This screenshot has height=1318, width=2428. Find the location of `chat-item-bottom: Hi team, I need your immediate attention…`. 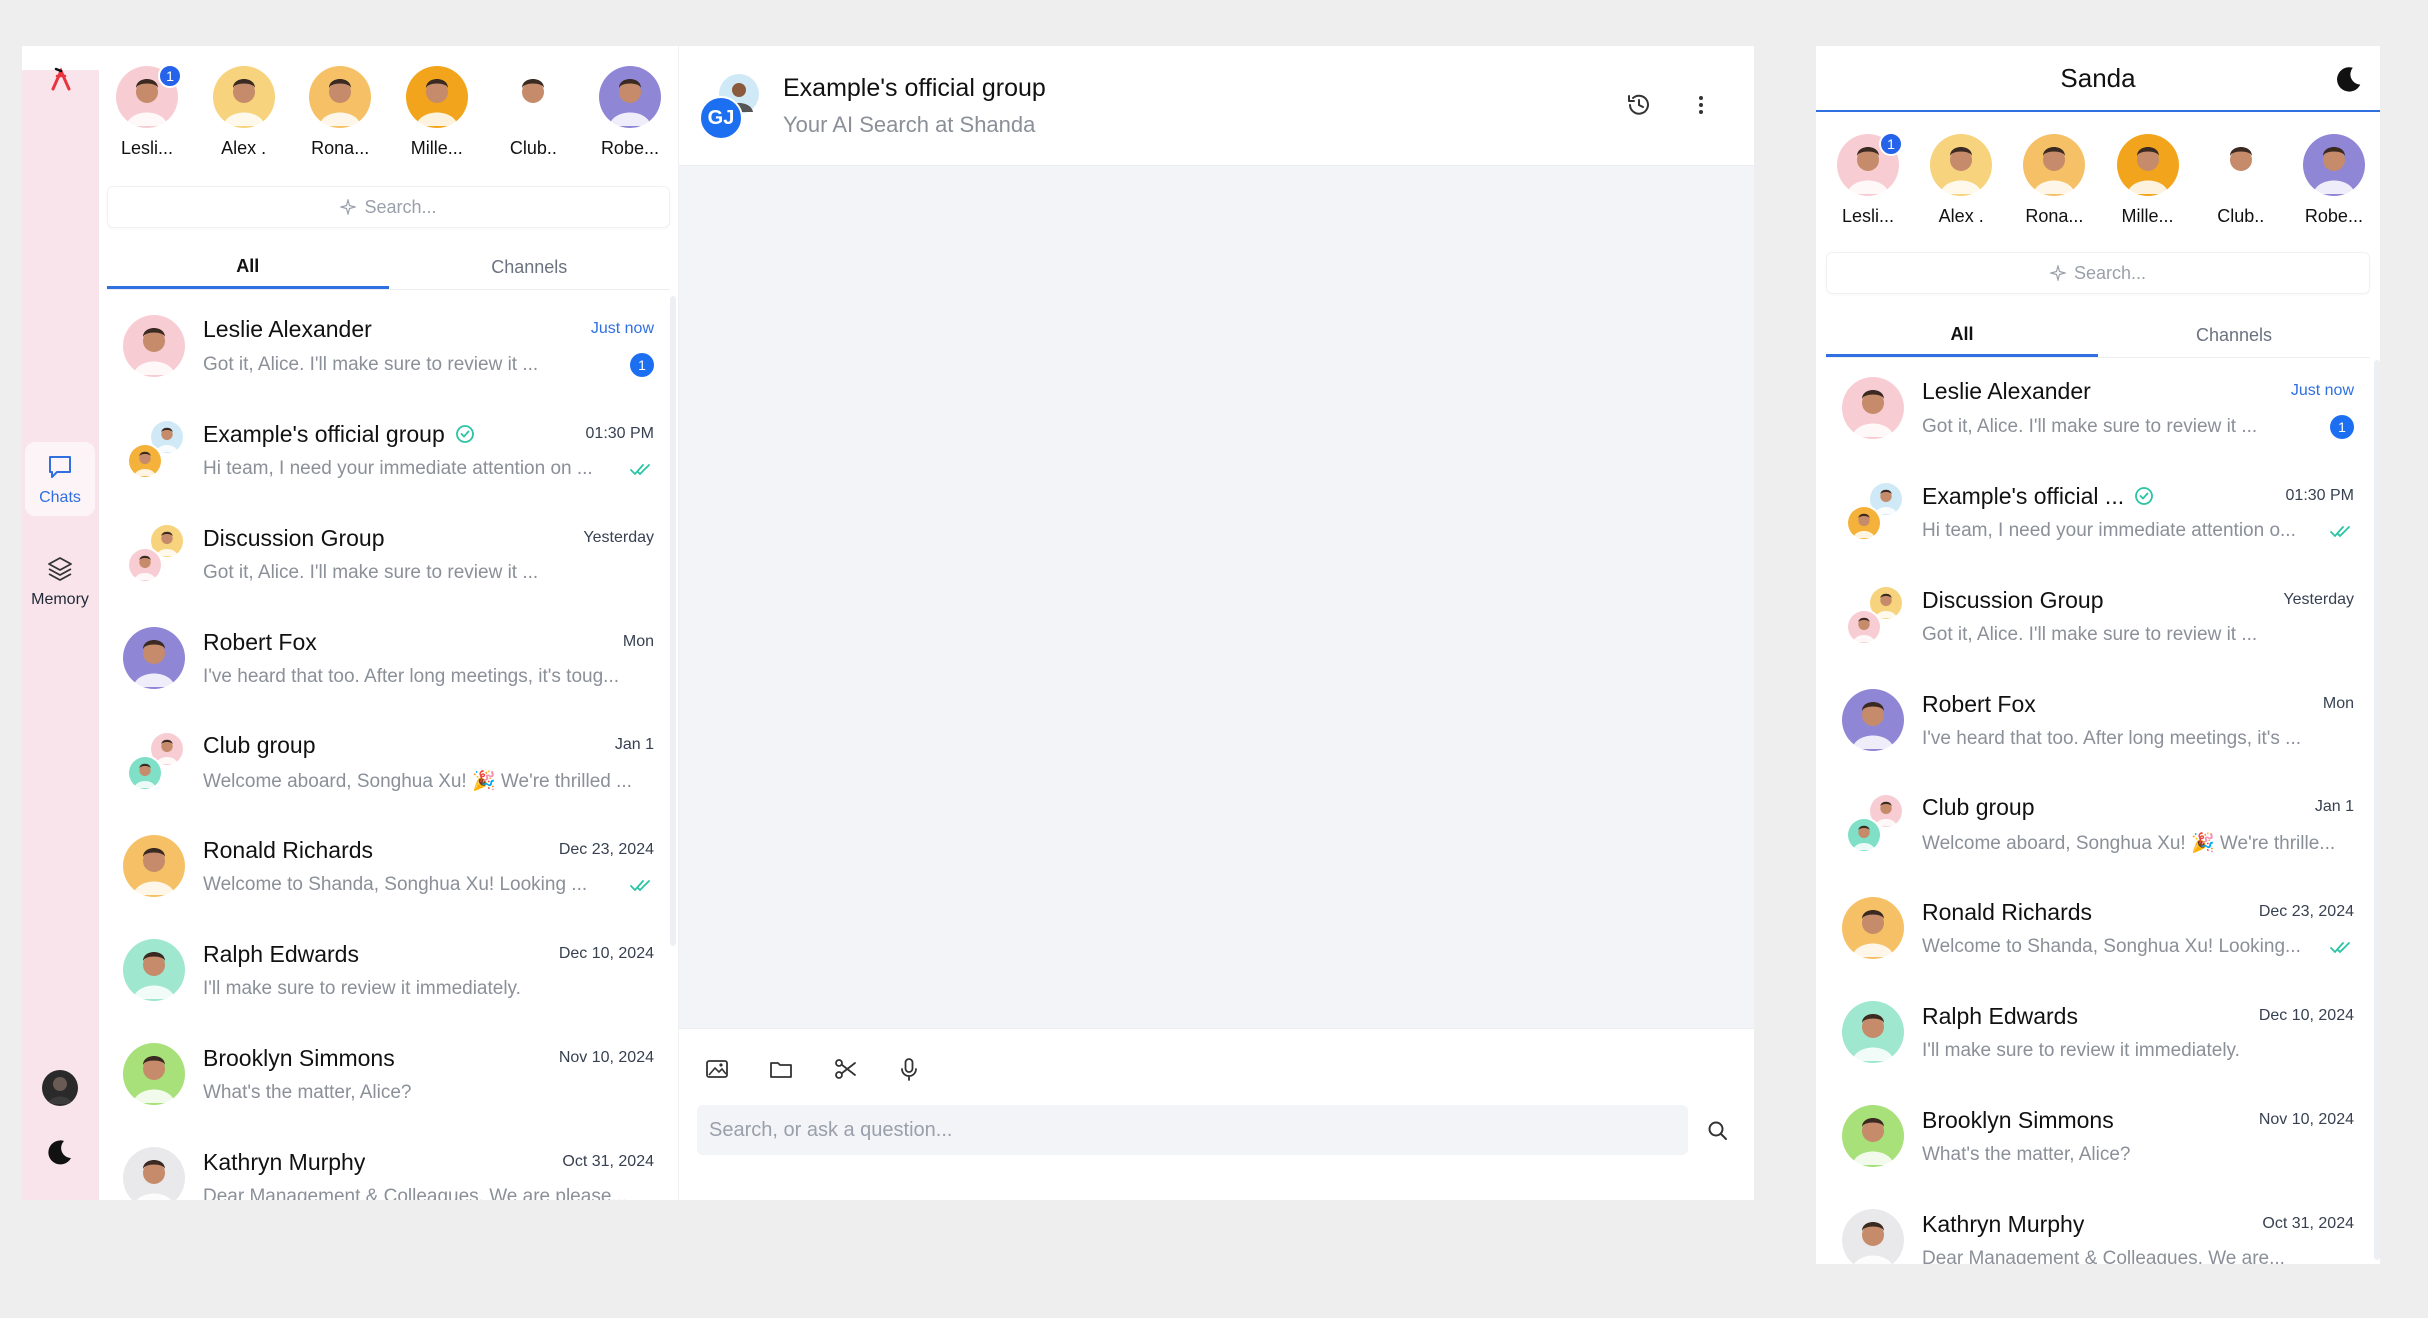

chat-item-bottom: Hi team, I need your immediate attention… is located at coordinates (2138, 531).